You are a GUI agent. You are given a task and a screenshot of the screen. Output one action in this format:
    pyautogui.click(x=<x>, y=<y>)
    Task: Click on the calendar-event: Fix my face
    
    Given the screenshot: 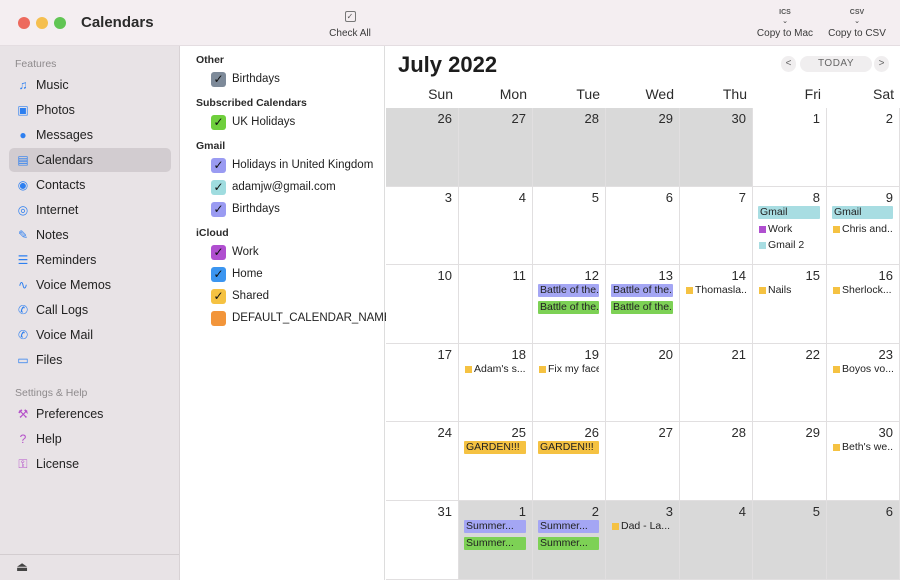 What is the action you would take?
    pyautogui.click(x=568, y=369)
    